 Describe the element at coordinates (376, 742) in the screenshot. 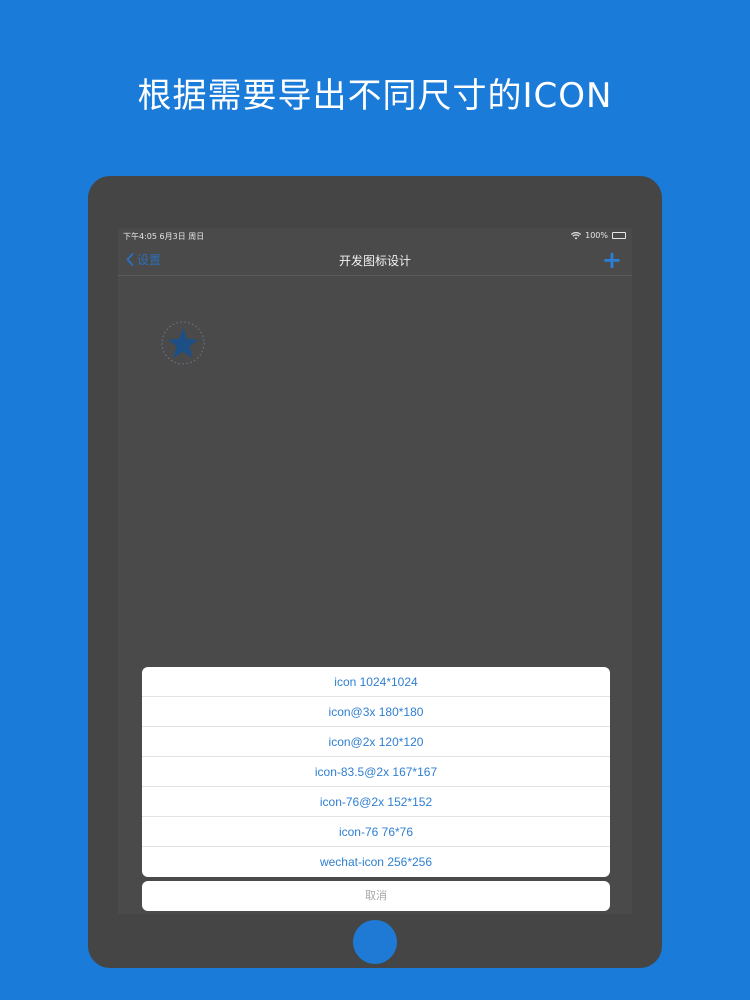

I see `export-option-icon-2x: icon@2x 120*120` at that location.